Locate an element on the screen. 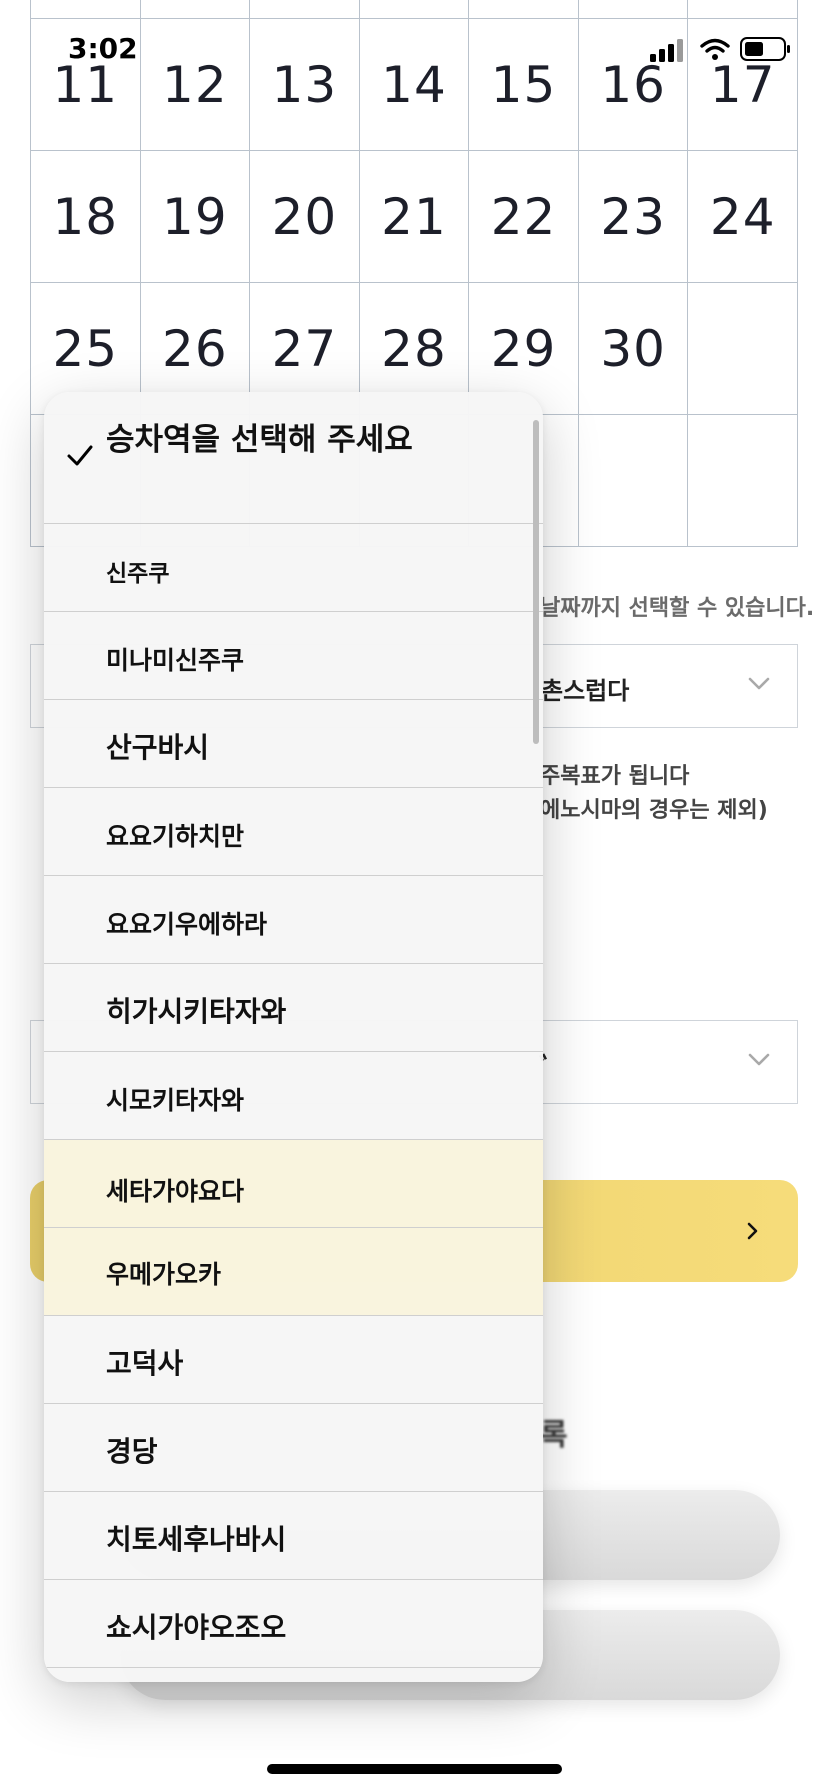  calendar-day: 12 is located at coordinates (195, 85).